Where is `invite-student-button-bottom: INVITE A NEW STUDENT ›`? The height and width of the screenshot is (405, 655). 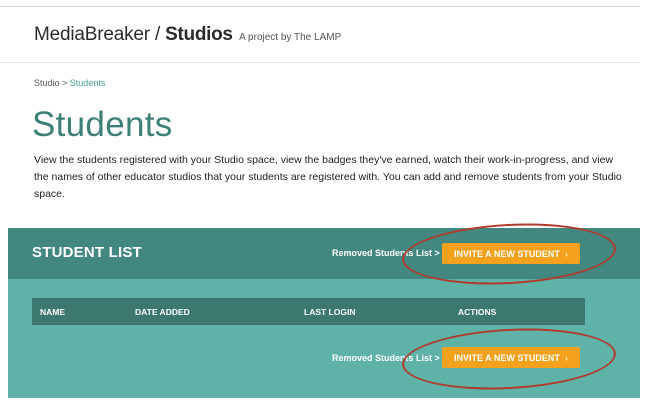 invite-student-button-bottom: INVITE A NEW STUDENT › is located at coordinates (511, 357).